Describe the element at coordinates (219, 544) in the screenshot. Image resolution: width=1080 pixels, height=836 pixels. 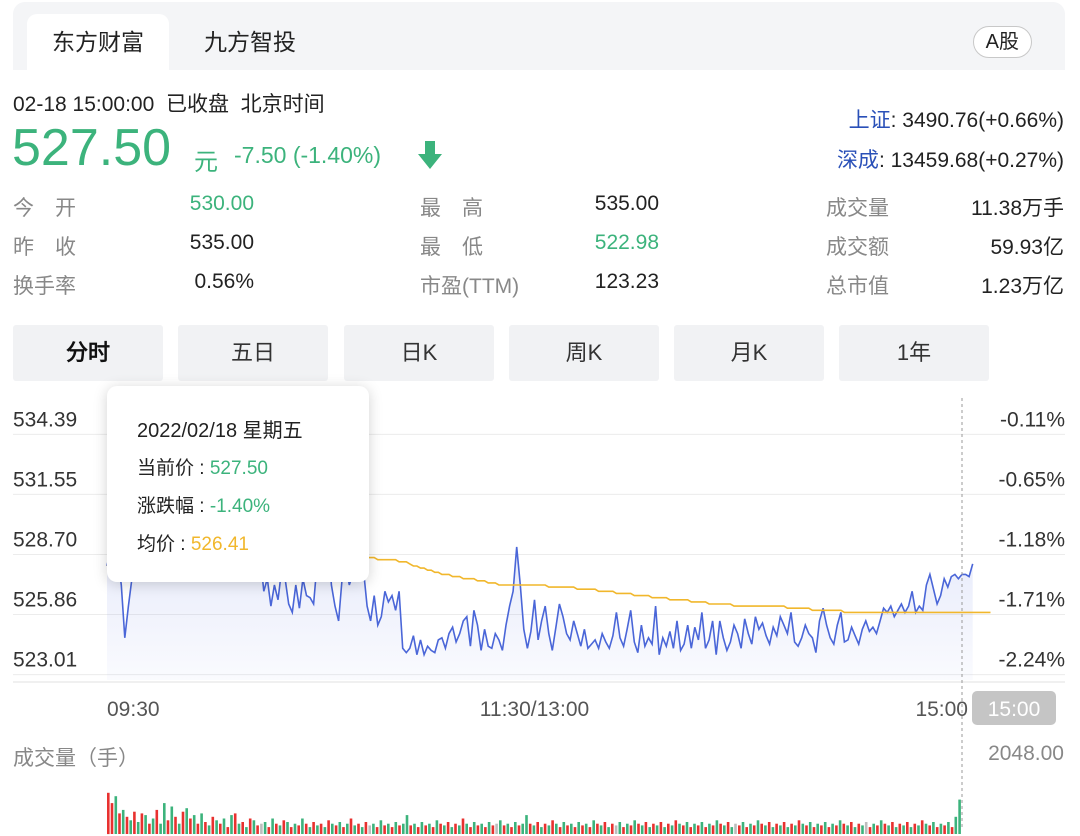
I see `tooltip-avg-value: 526.41` at that location.